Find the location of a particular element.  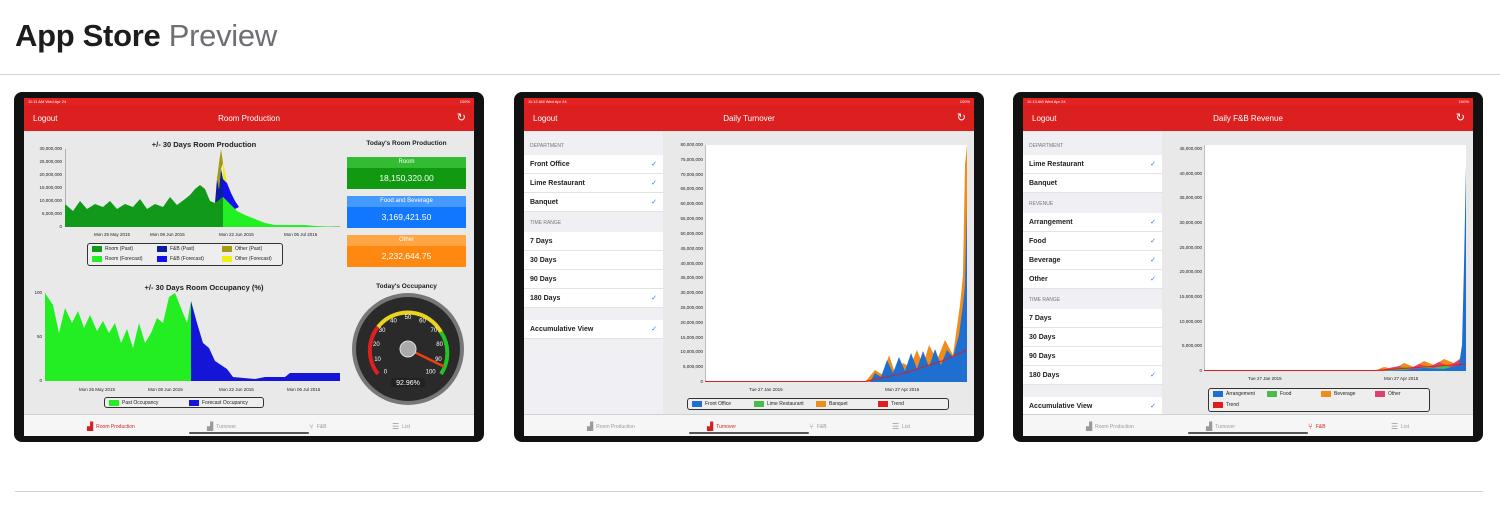

section-header: REVENUE is located at coordinates (1041, 204).